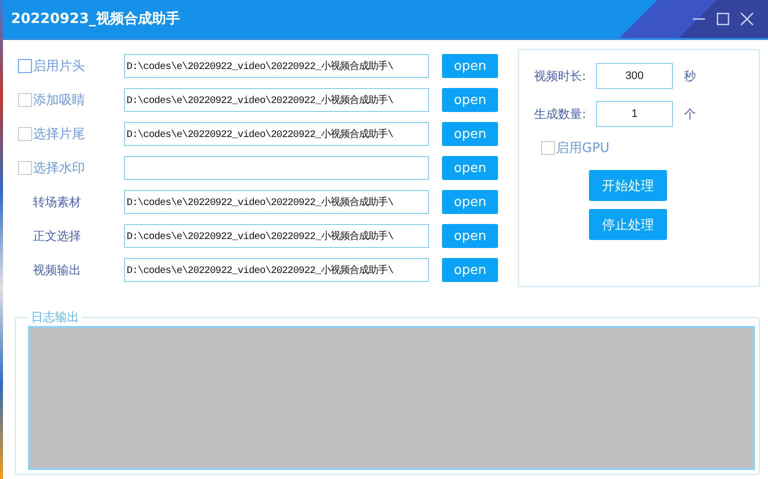 The image size is (768, 479). Describe the element at coordinates (723, 19) in the screenshot. I see `maximize-icon` at that location.